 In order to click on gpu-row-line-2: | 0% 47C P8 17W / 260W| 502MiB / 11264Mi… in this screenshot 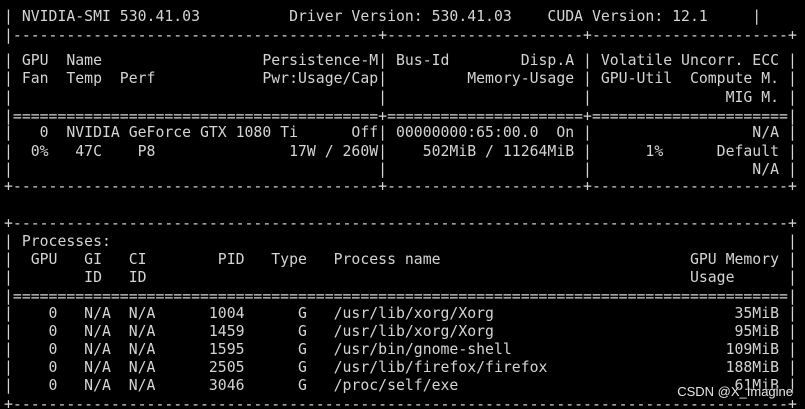, I will do `click(400, 151)`.